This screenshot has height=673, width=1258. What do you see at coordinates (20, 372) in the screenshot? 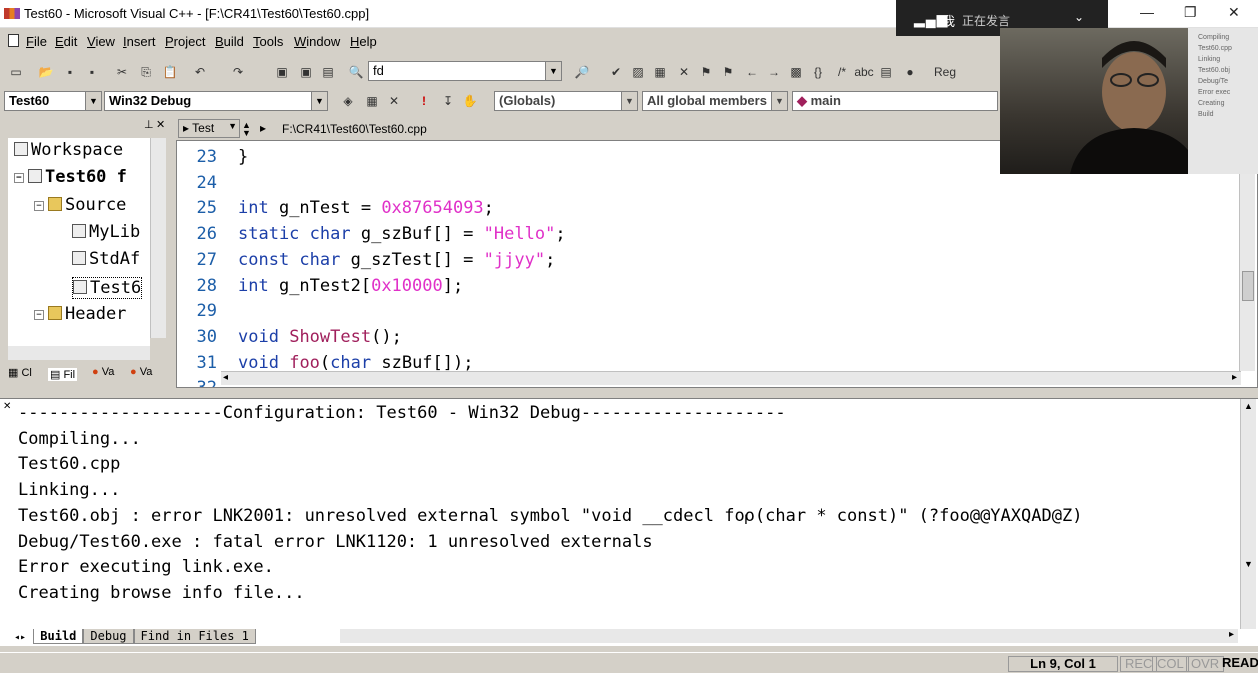
I see `tab-classview: ▦ Cl` at bounding box center [20, 372].